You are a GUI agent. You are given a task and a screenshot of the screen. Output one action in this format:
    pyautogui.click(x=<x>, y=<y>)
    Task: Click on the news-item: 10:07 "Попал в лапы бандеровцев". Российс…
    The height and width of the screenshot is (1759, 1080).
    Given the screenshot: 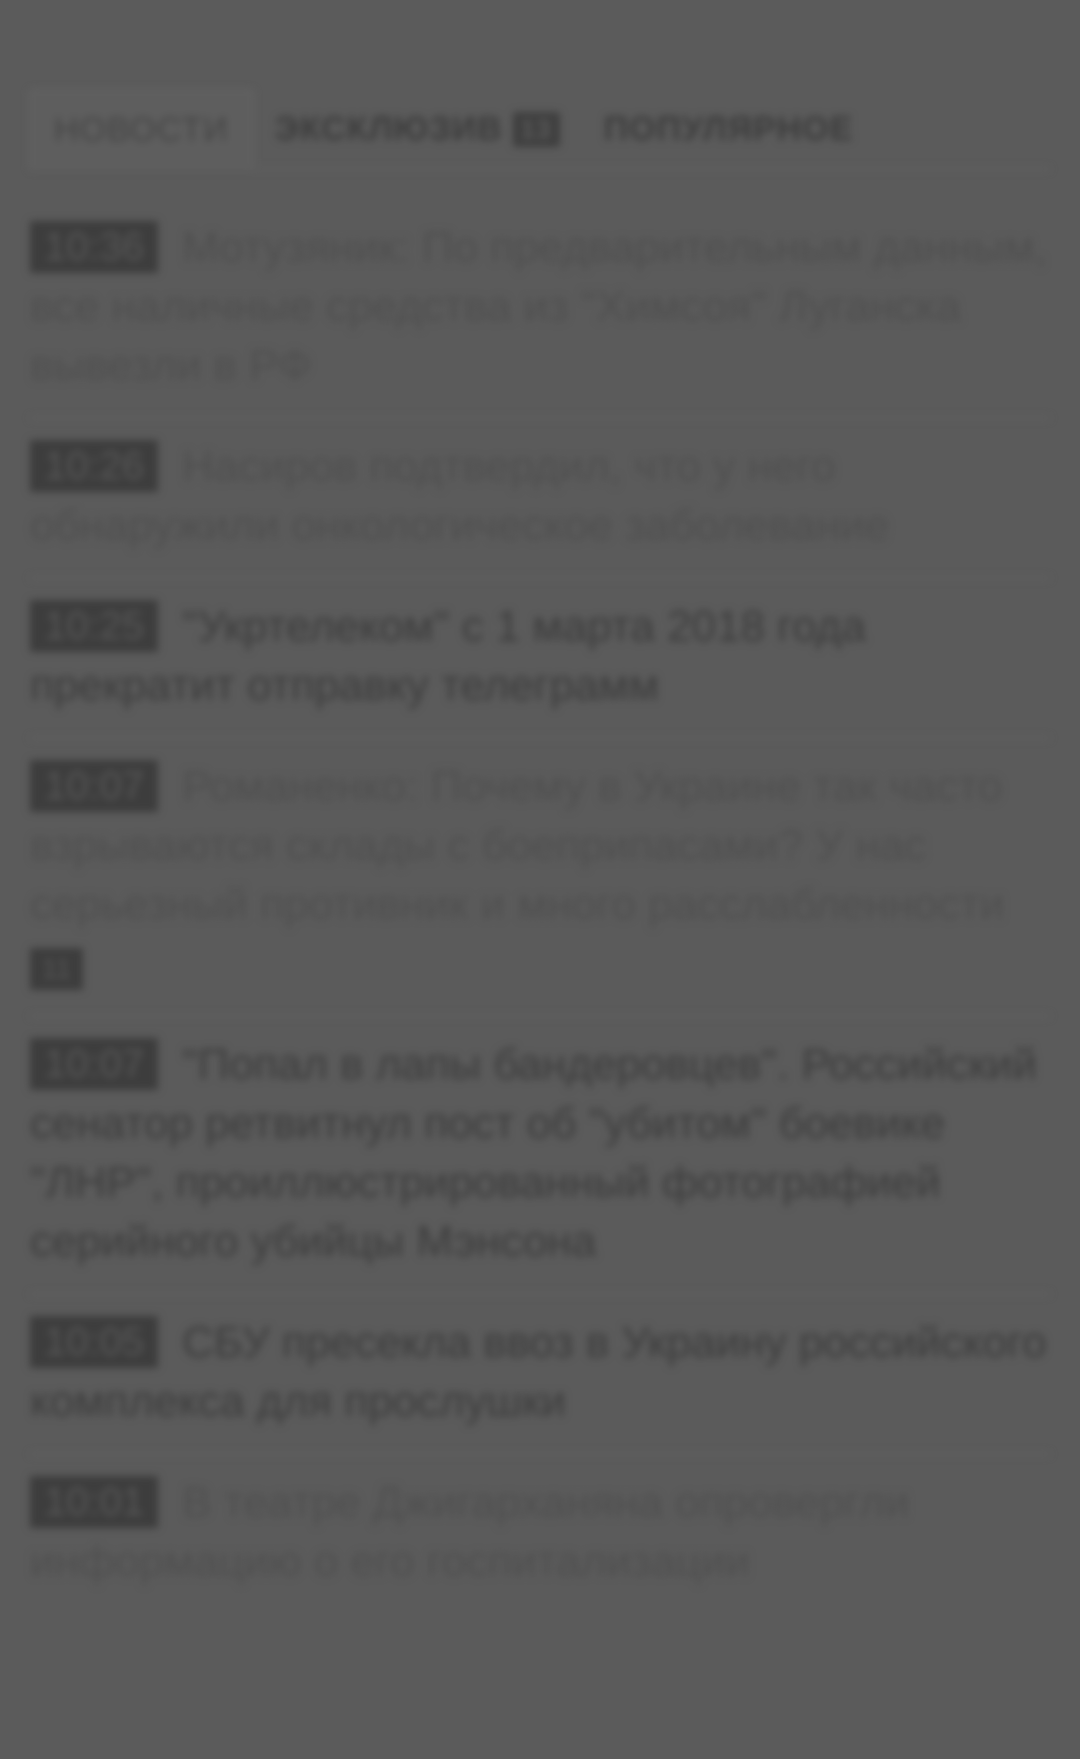 What is the action you would take?
    pyautogui.click(x=540, y=1165)
    